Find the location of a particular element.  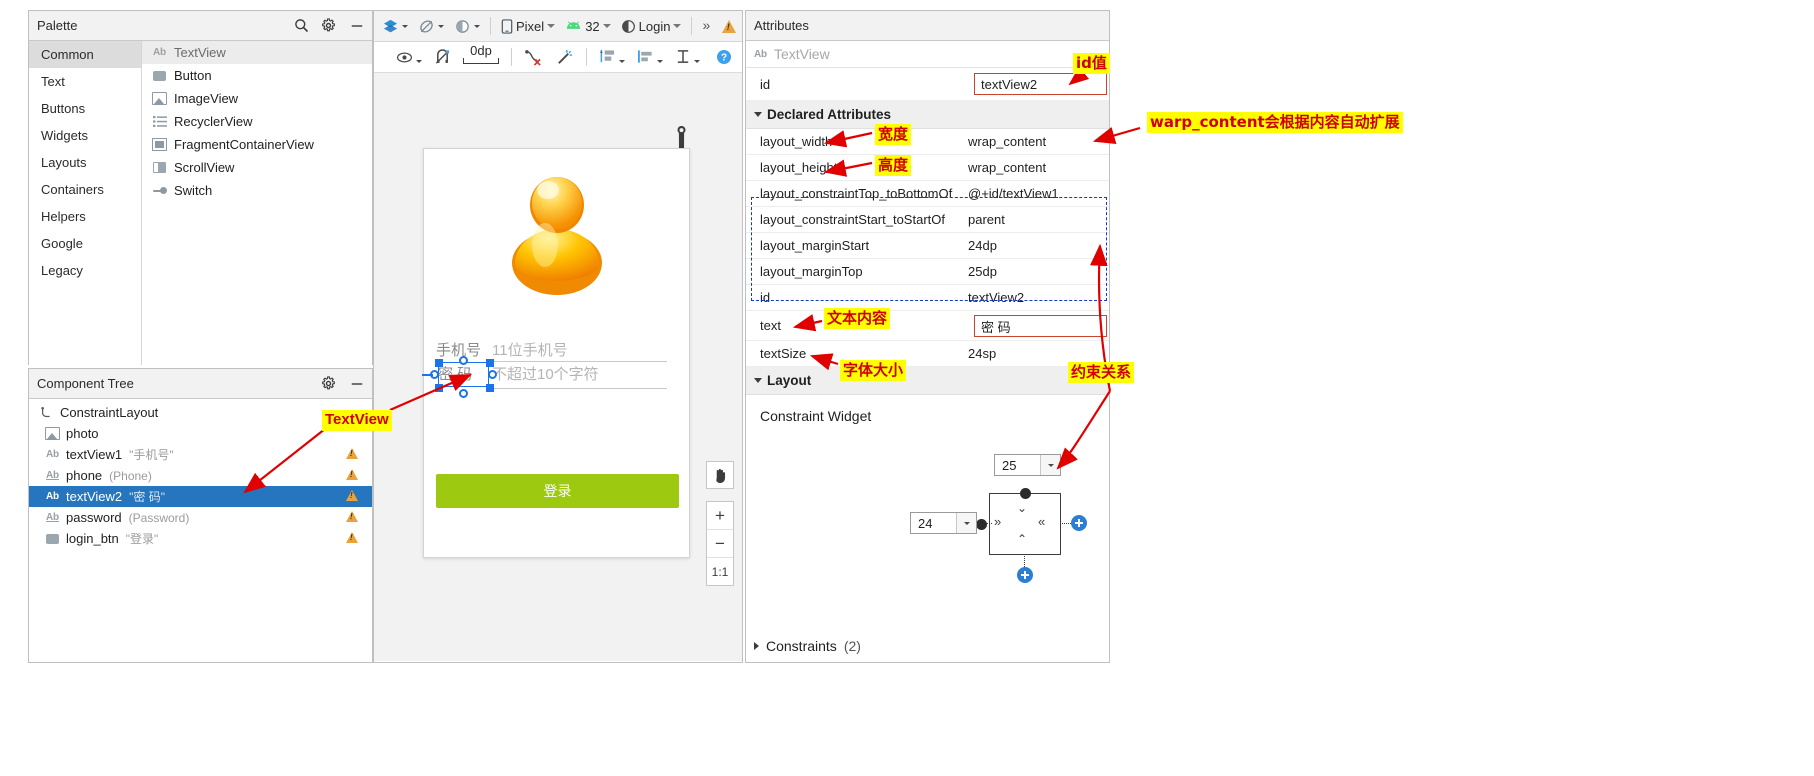

declared-attributes-section: Declared Attributes is located at coordinates (927, 115).